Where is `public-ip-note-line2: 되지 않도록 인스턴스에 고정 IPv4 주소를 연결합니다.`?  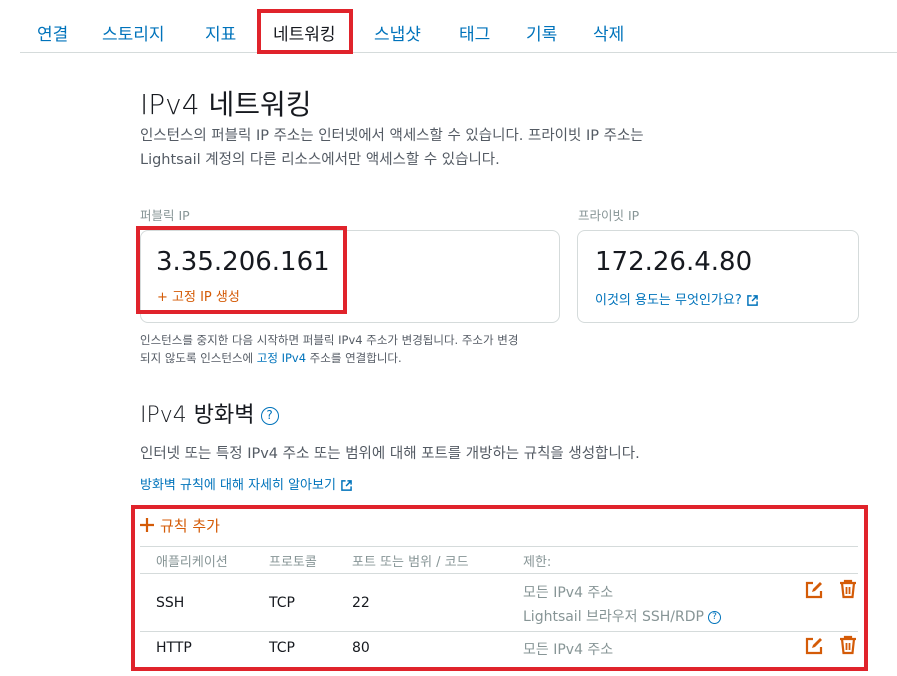
public-ip-note-line2: 되지 않도록 인스턴스에 고정 IPv4 주소를 연결합니다. is located at coordinates (271, 358).